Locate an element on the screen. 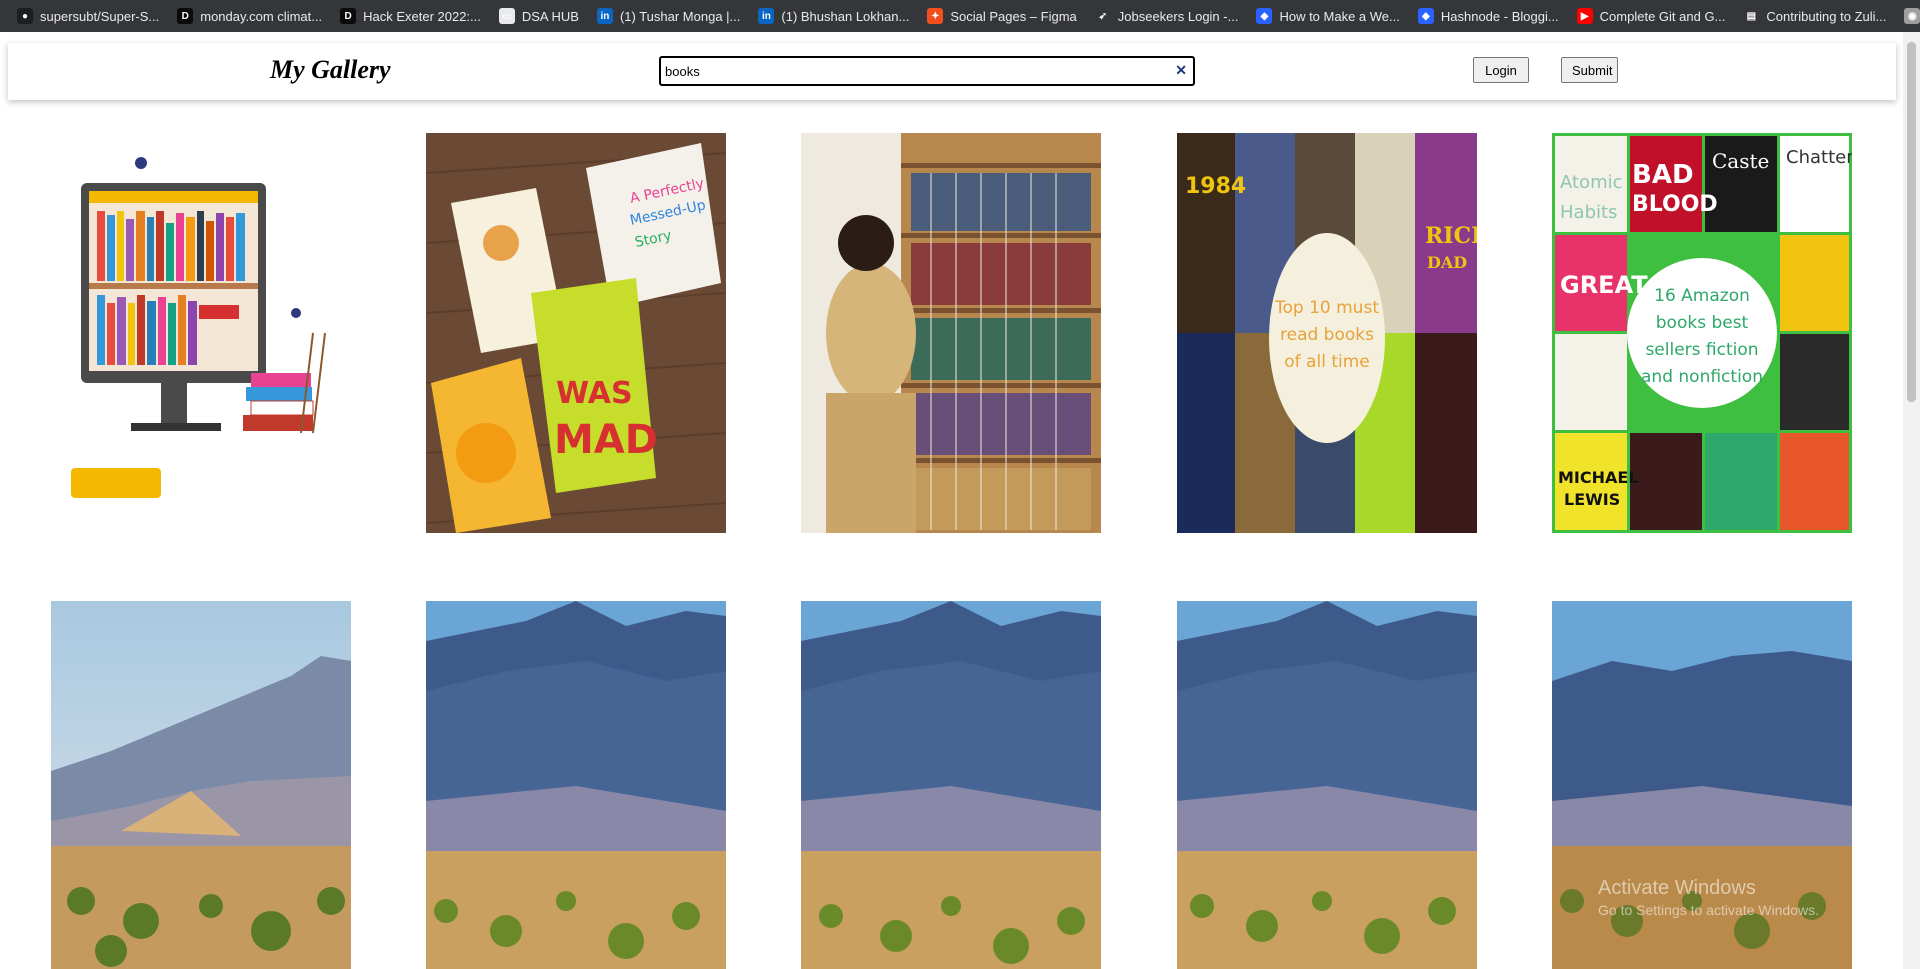 This screenshot has width=1920, height=969. coala-icon: ◉ is located at coordinates (1912, 16).